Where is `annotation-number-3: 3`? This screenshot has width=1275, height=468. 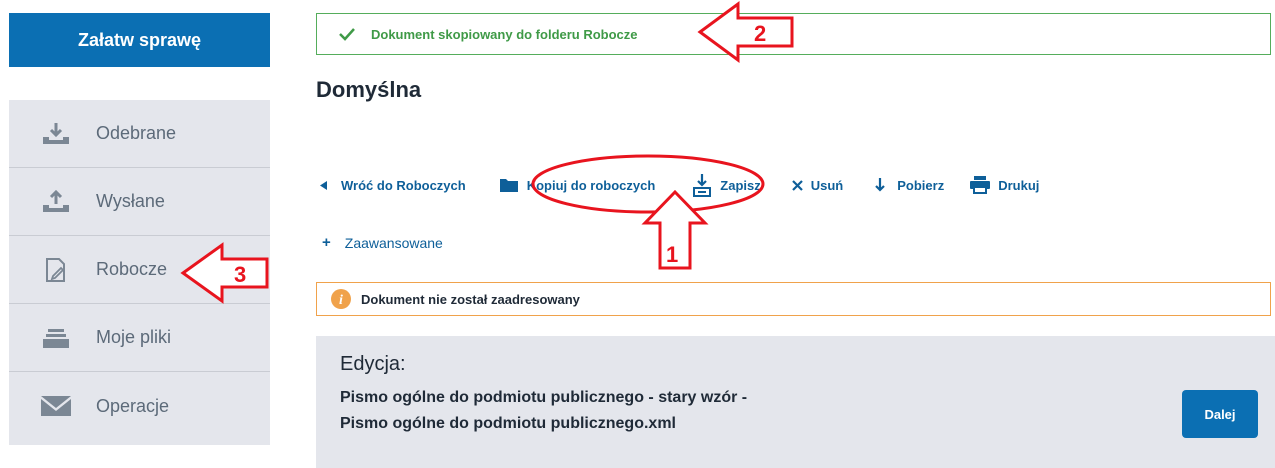 annotation-number-3: 3 is located at coordinates (240, 274).